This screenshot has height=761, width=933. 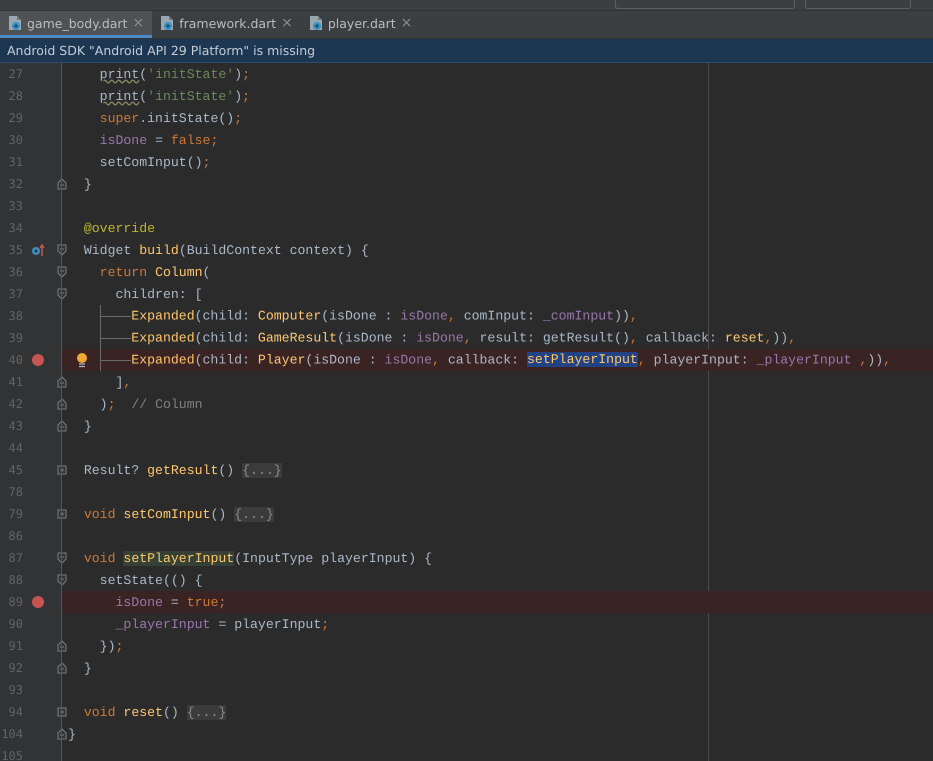 What do you see at coordinates (123, 382) in the screenshot?
I see `code-line: ],` at bounding box center [123, 382].